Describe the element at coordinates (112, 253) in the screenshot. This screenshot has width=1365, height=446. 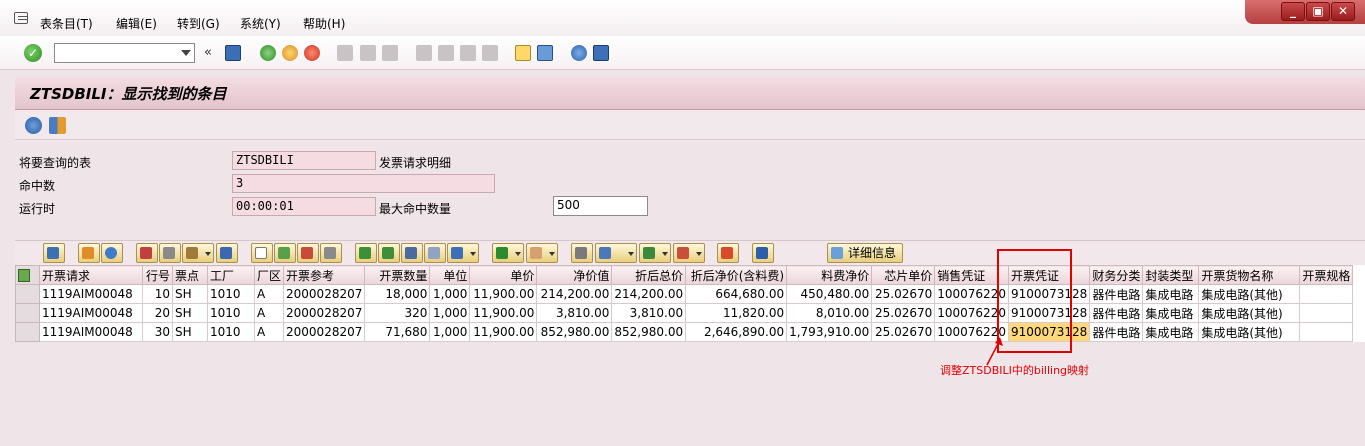
I see `refresh-grid-icon` at that location.